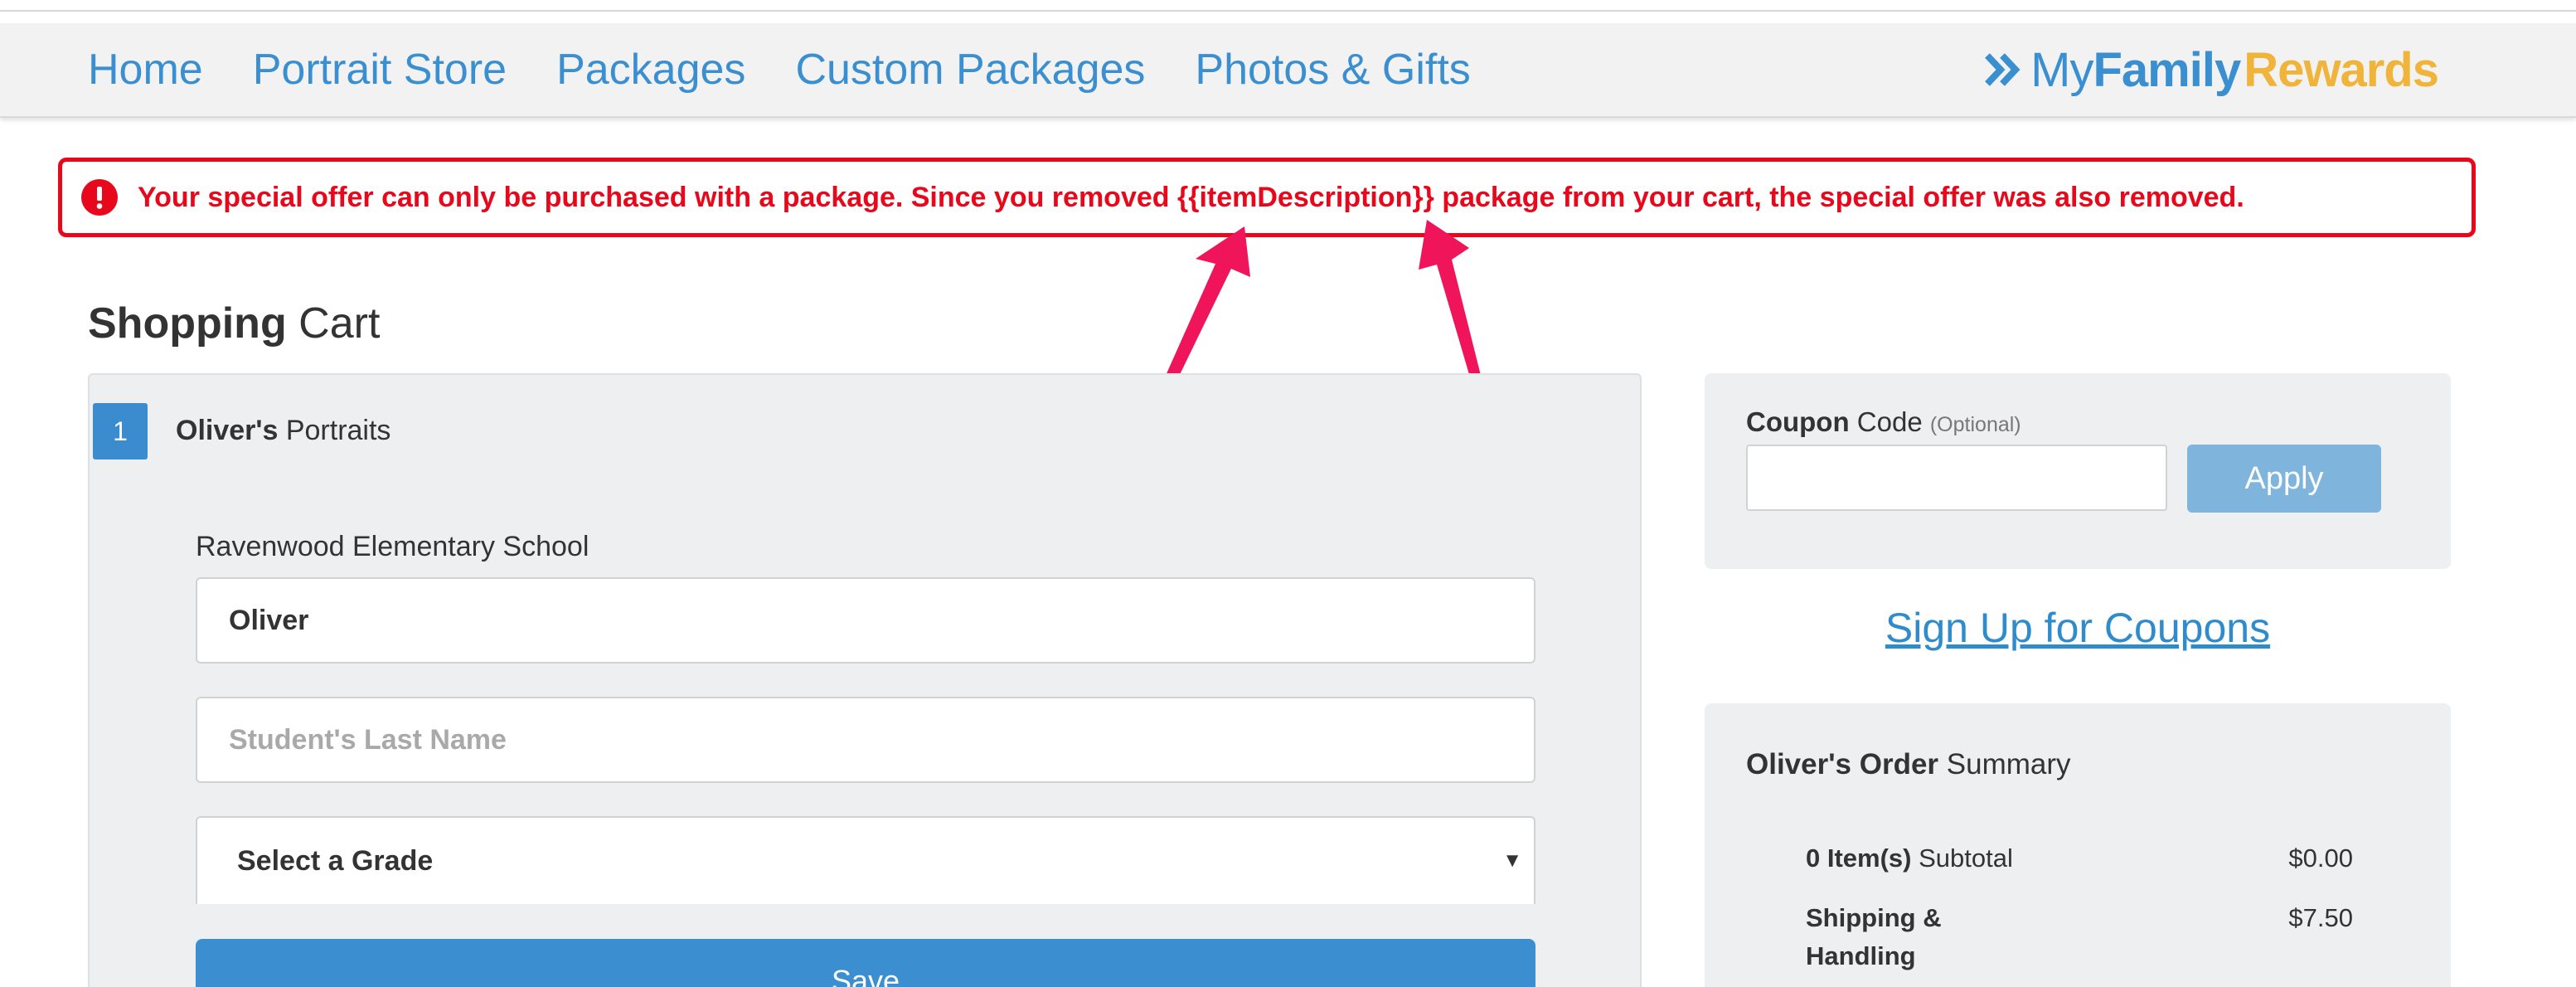  Describe the element at coordinates (1842, 764) in the screenshot. I see `summary-title-bold: Oliver's Order` at that location.